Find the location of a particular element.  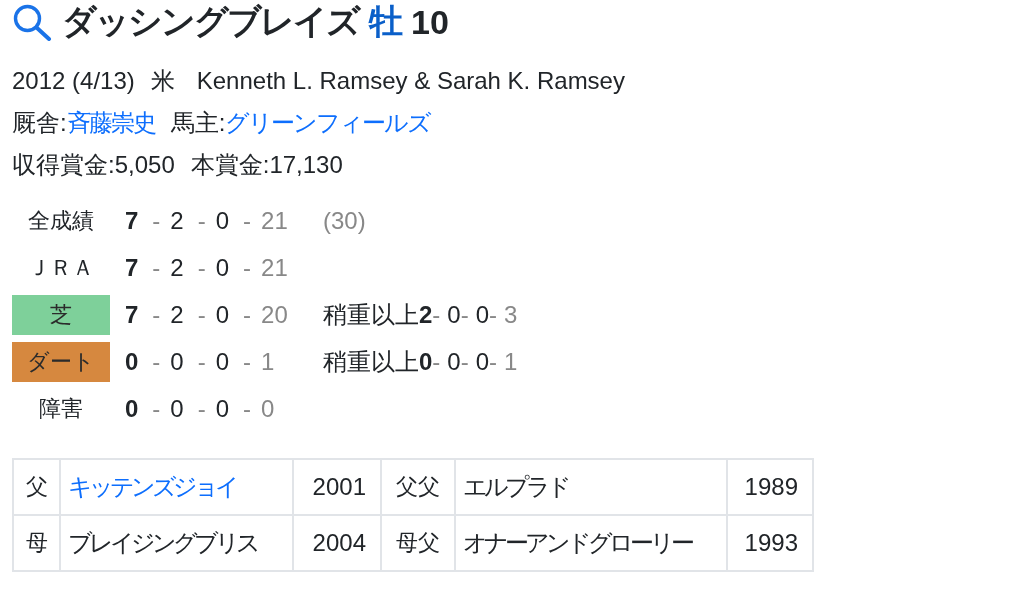

prize-money-text: 本賞金:17,130 is located at coordinates (266, 165).